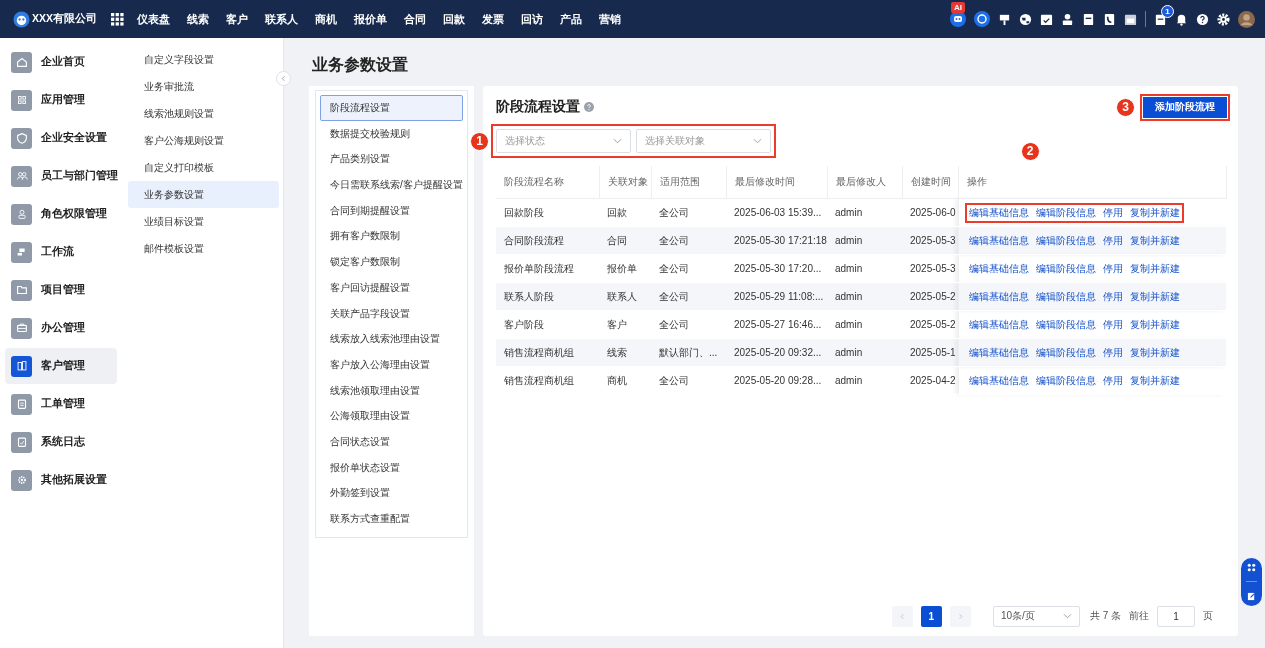  What do you see at coordinates (203, 194) in the screenshot?
I see `submenu-item: 业务参数设置` at bounding box center [203, 194].